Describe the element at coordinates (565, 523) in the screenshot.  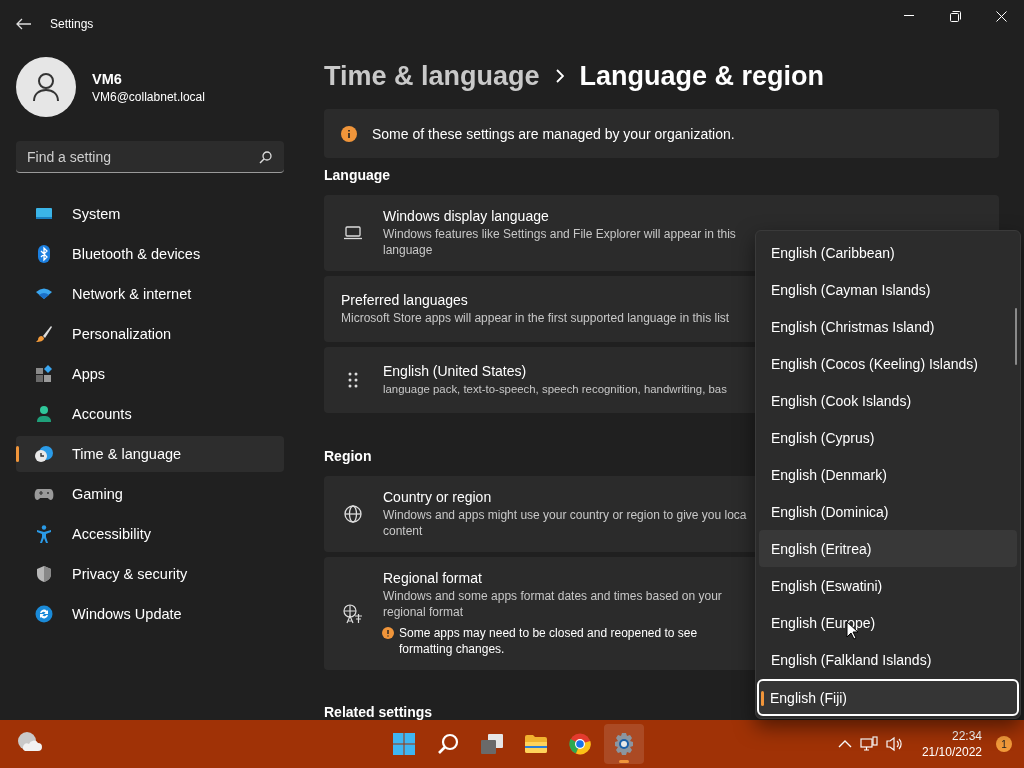
I see `setting-description: Windows and apps might use your country or region to give you loca content` at that location.